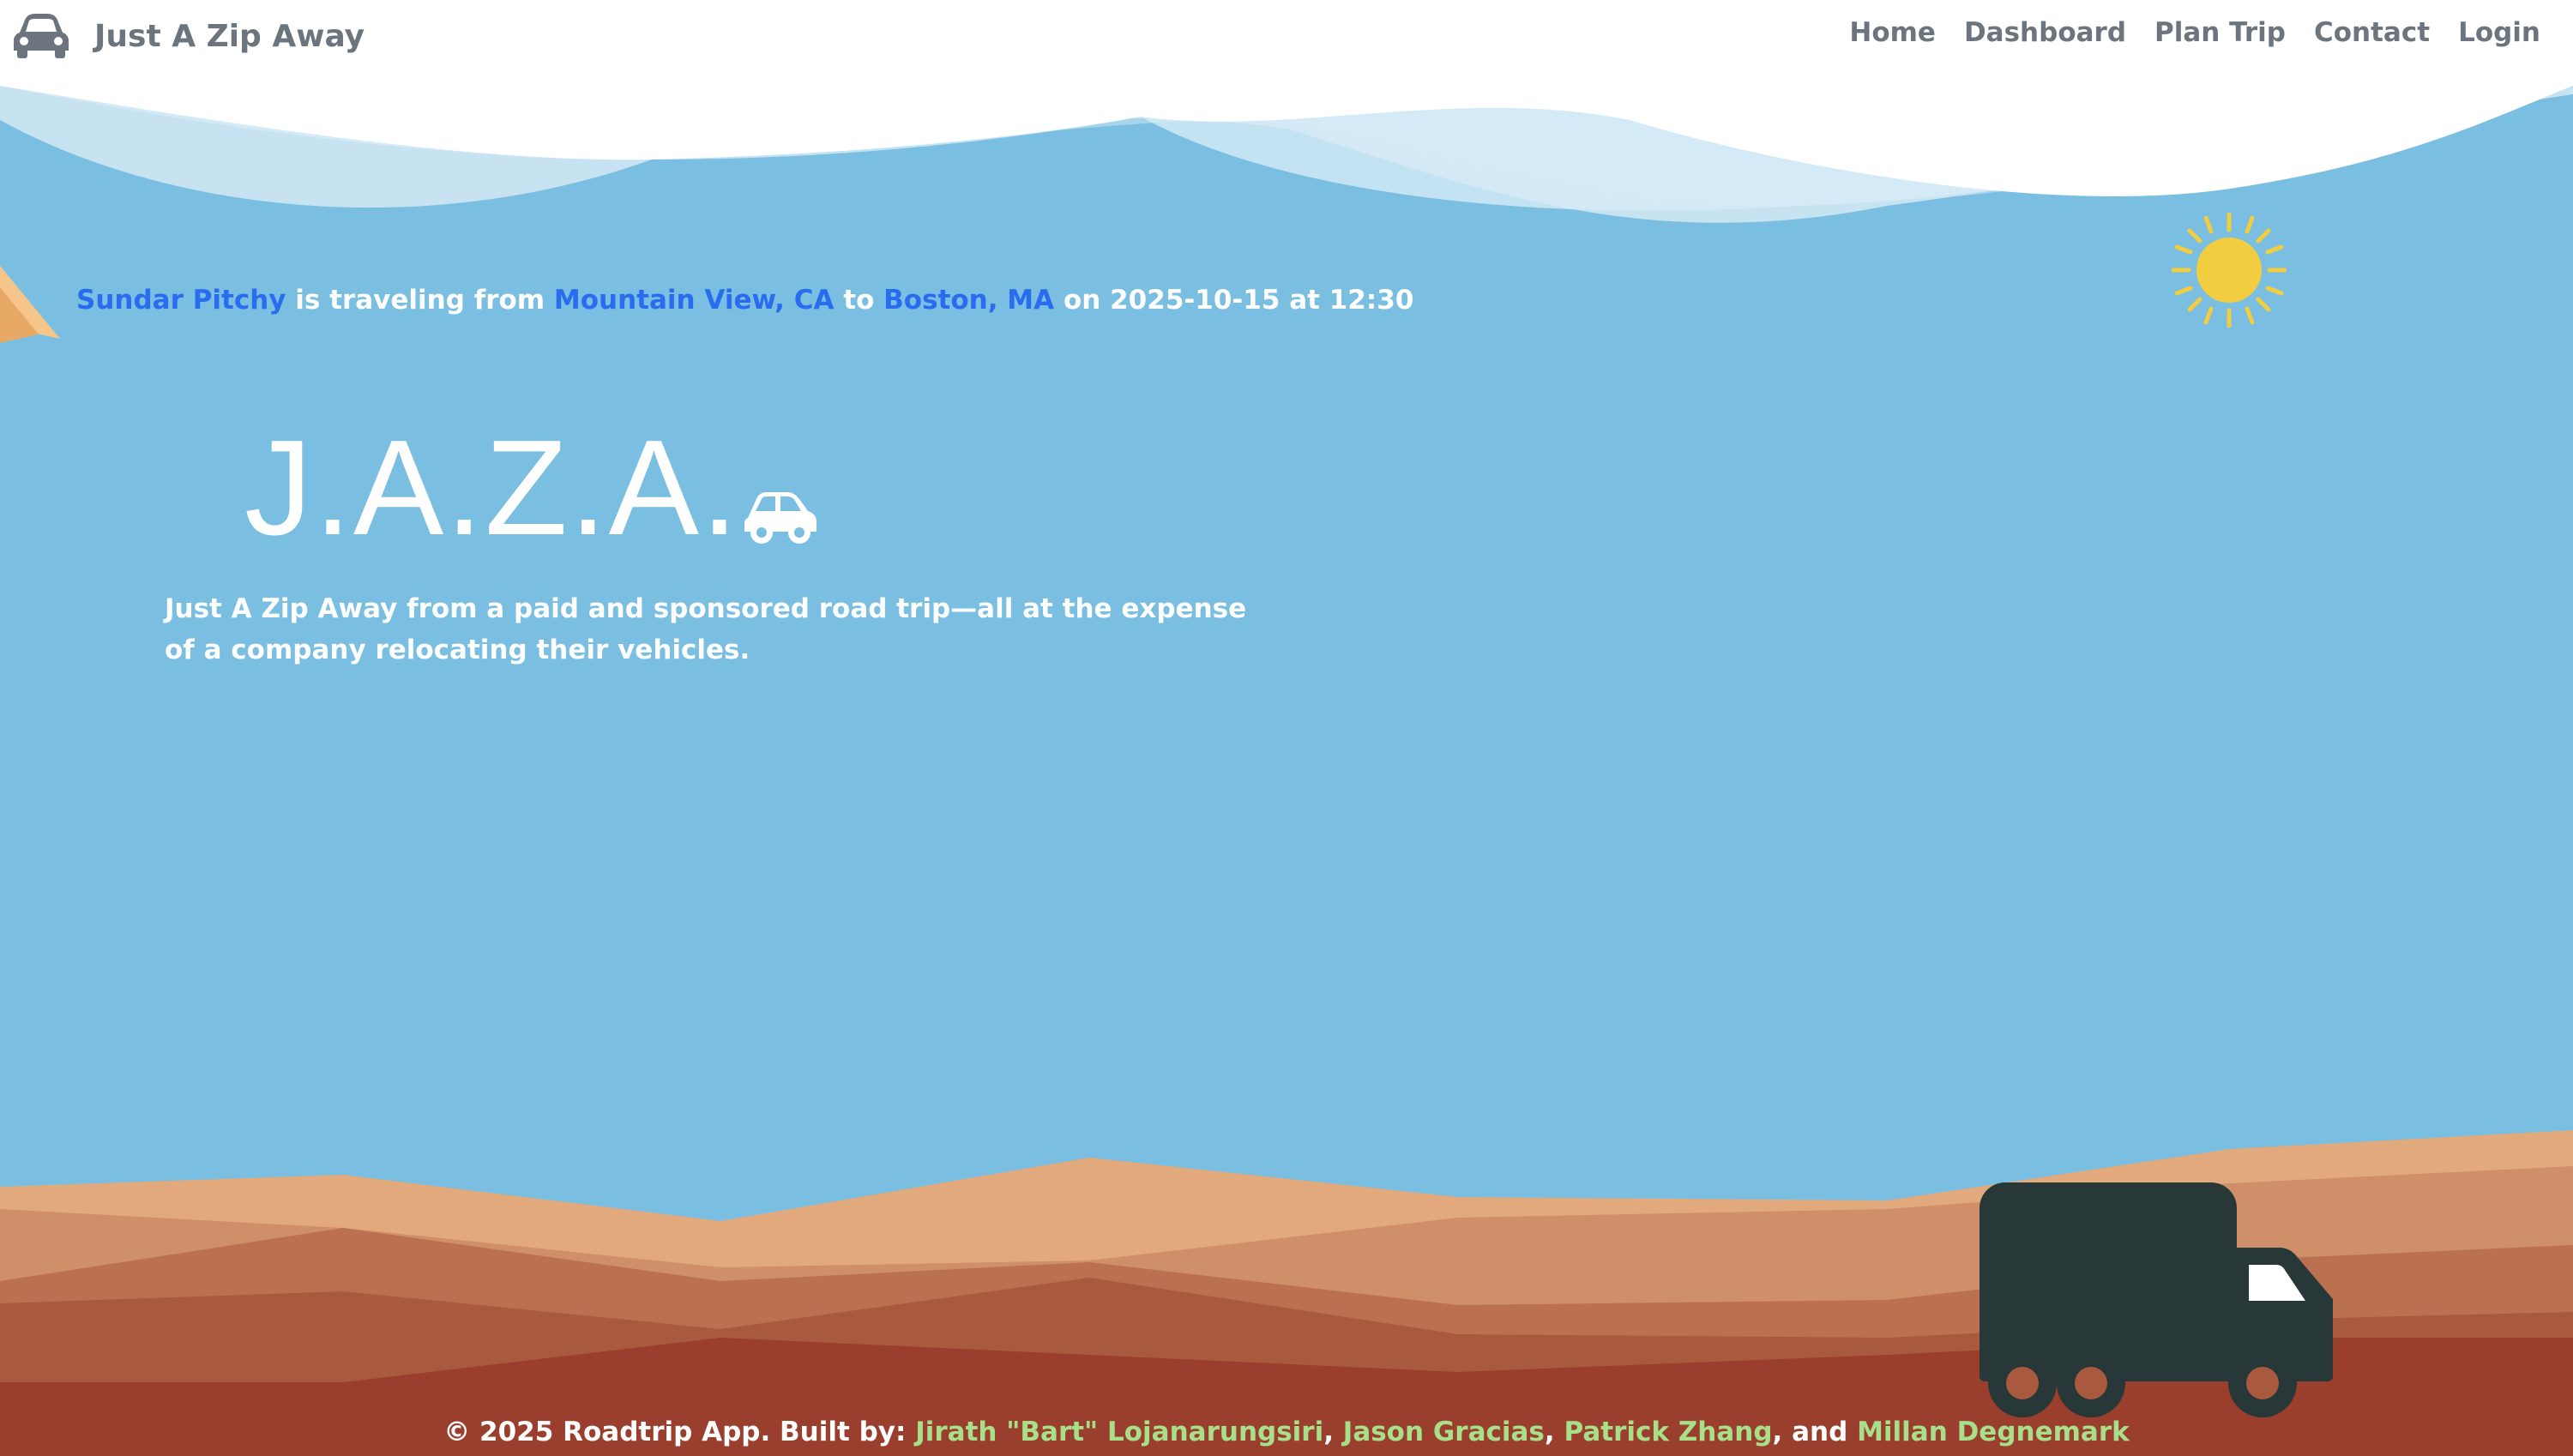 The width and height of the screenshot is (2573, 1456). Describe the element at coordinates (1195, 301) in the screenshot. I see `trip-date: 2025-10-15` at that location.